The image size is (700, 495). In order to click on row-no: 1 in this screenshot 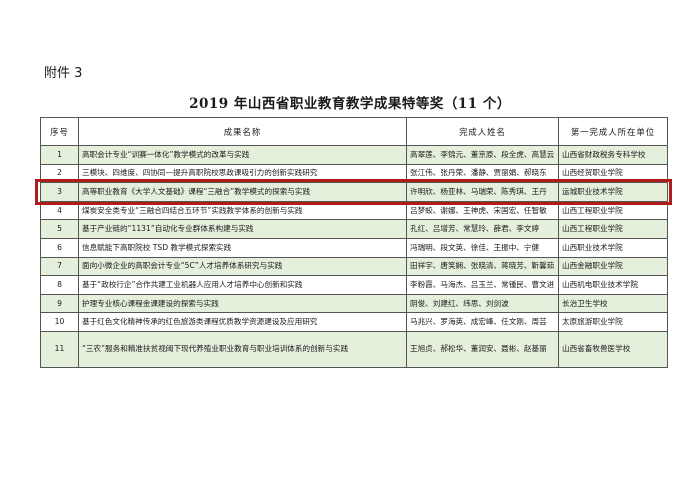, I will do `click(59, 155)`.